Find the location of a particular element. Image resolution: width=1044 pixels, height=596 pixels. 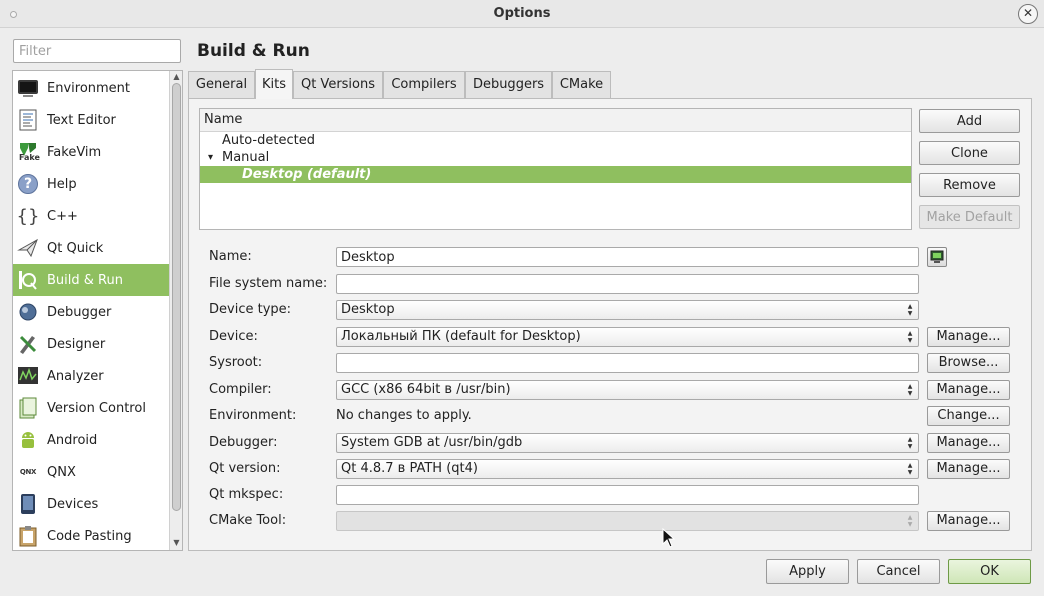

qt-mkspec-field is located at coordinates (627, 495).